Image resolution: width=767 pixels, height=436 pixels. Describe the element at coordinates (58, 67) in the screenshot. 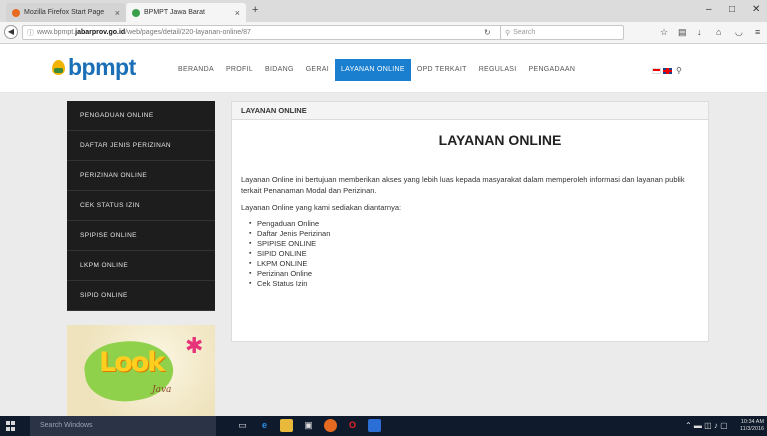

I see `logo-drop-icon` at that location.